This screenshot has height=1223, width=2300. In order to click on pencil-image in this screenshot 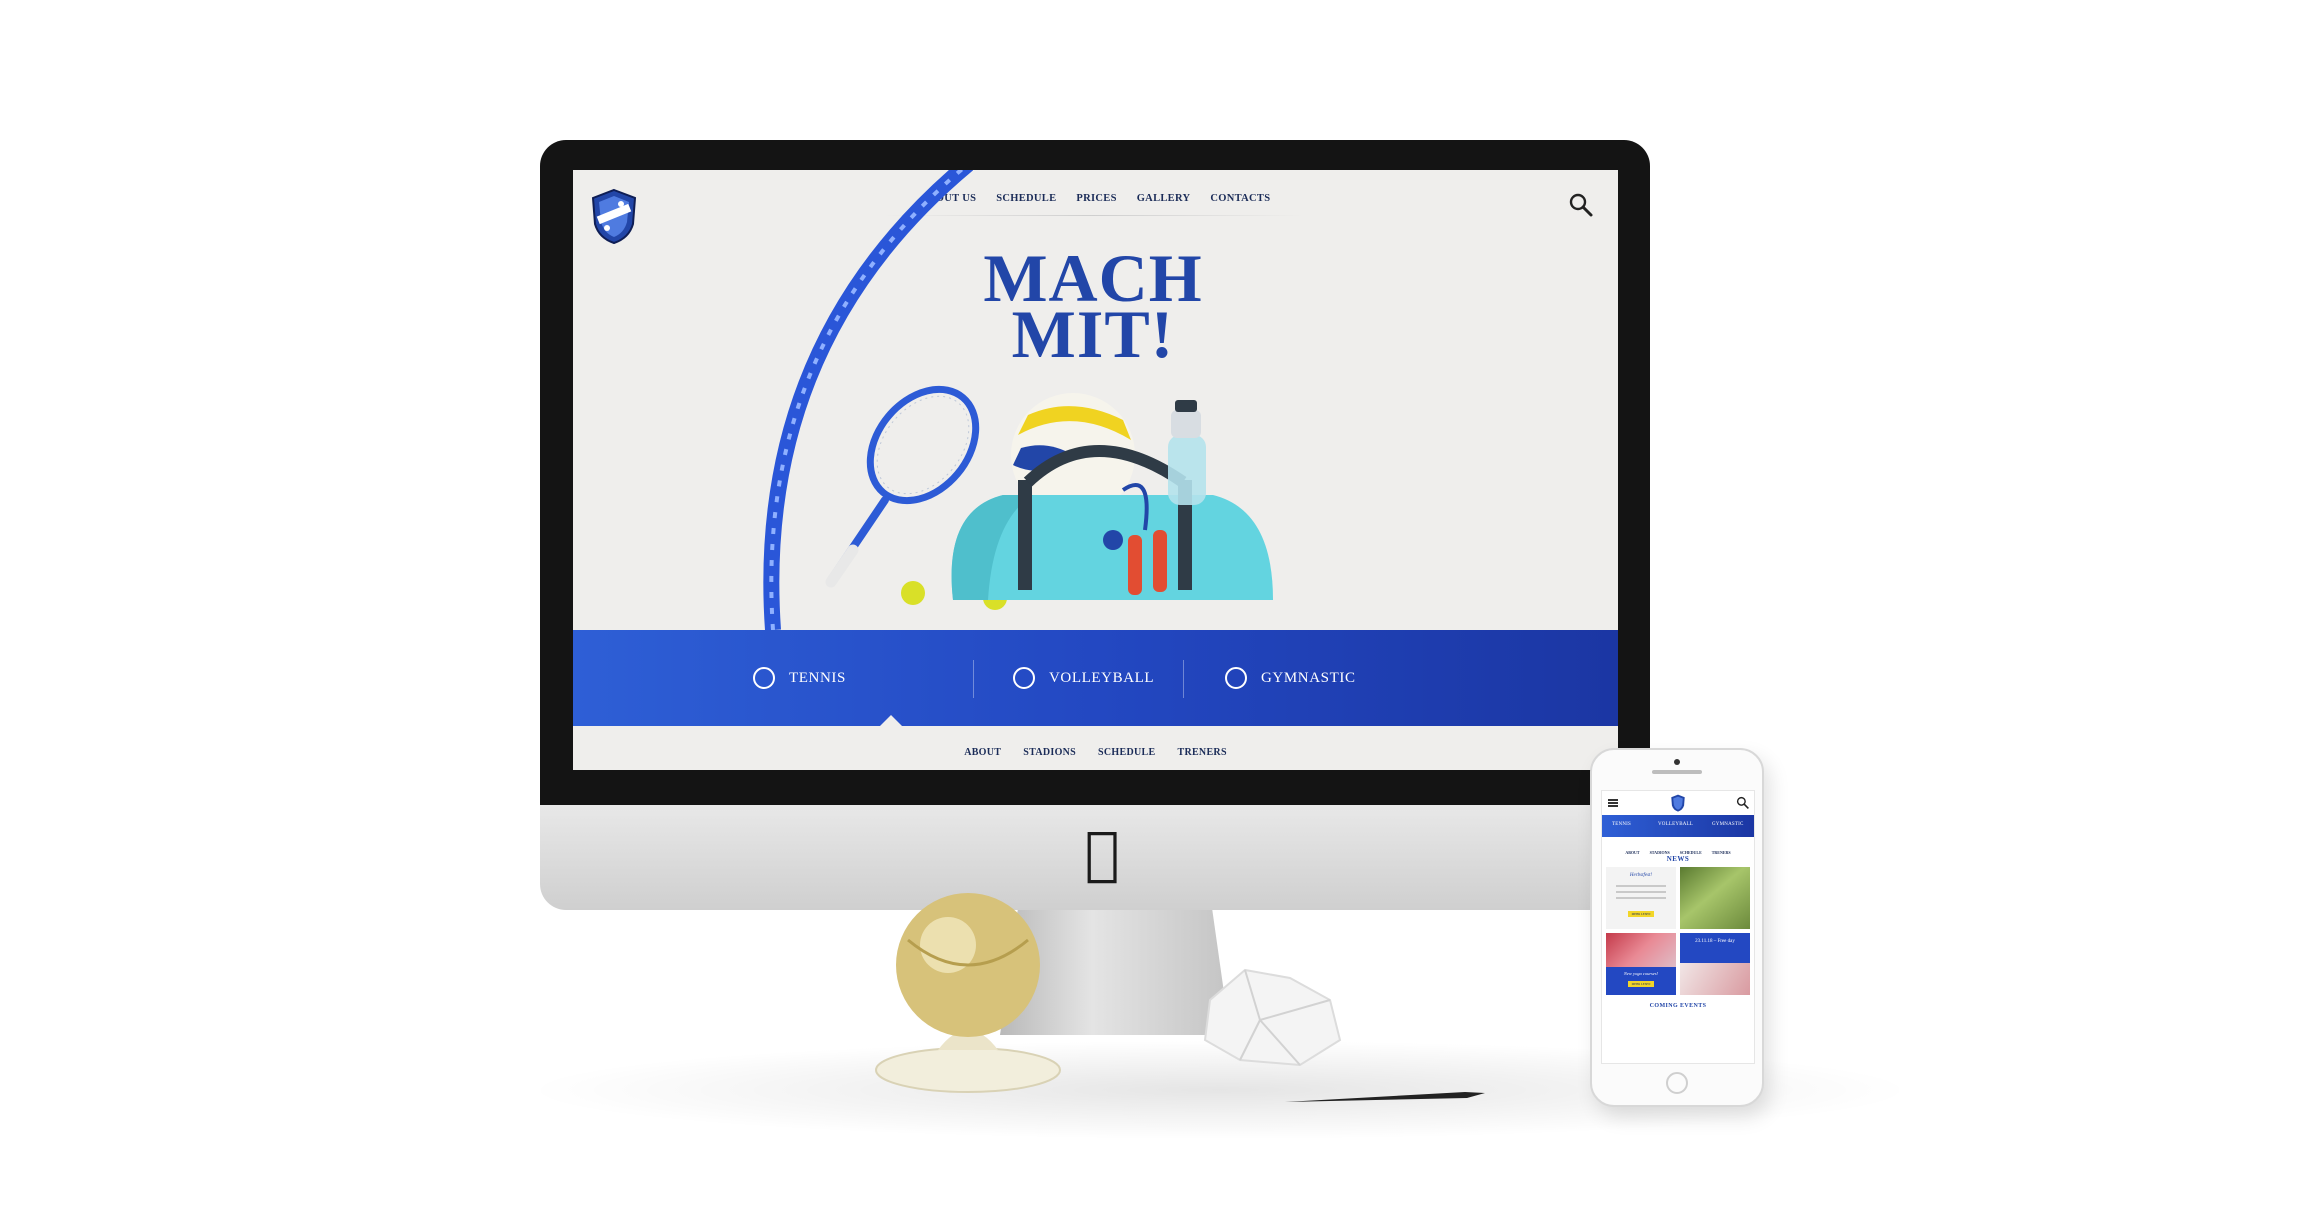, I will do `click(1385, 1097)`.